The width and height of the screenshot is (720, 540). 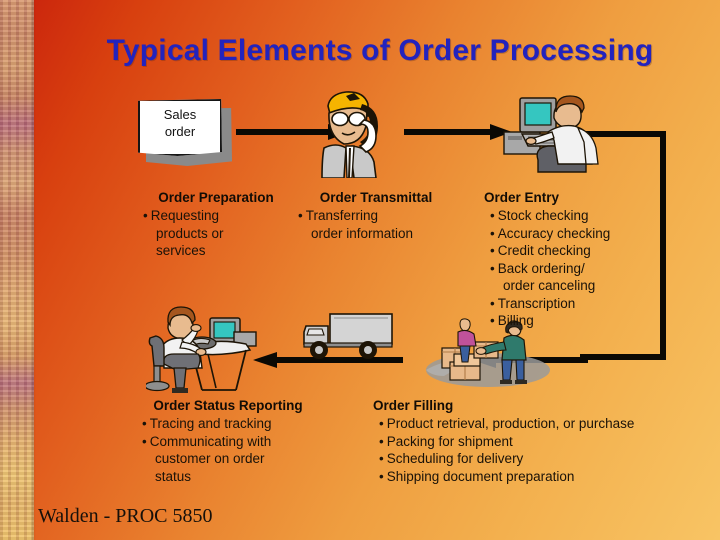 What do you see at coordinates (202, 346) in the screenshot?
I see `person-at-desk-phone-illustration` at bounding box center [202, 346].